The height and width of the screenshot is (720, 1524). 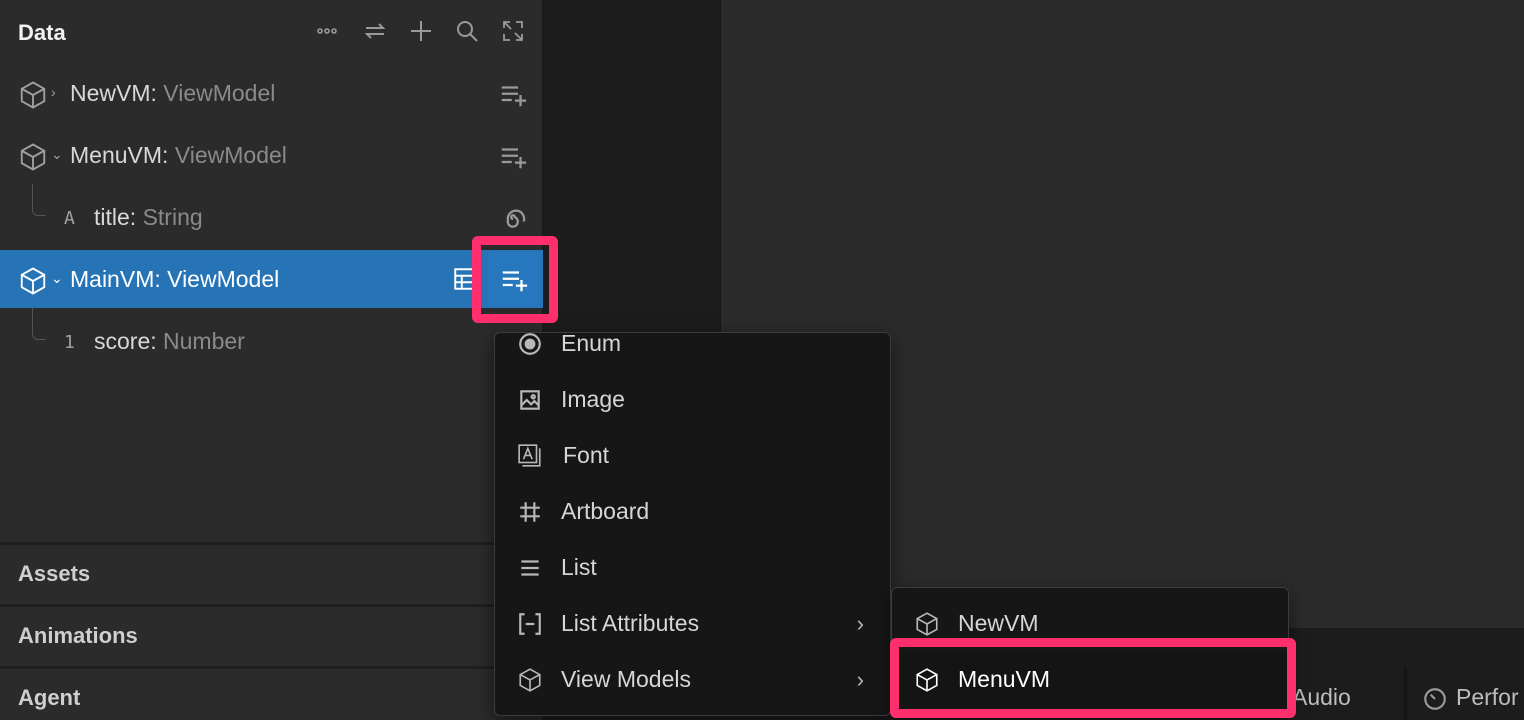 What do you see at coordinates (530, 400) in the screenshot?
I see `image-icon` at bounding box center [530, 400].